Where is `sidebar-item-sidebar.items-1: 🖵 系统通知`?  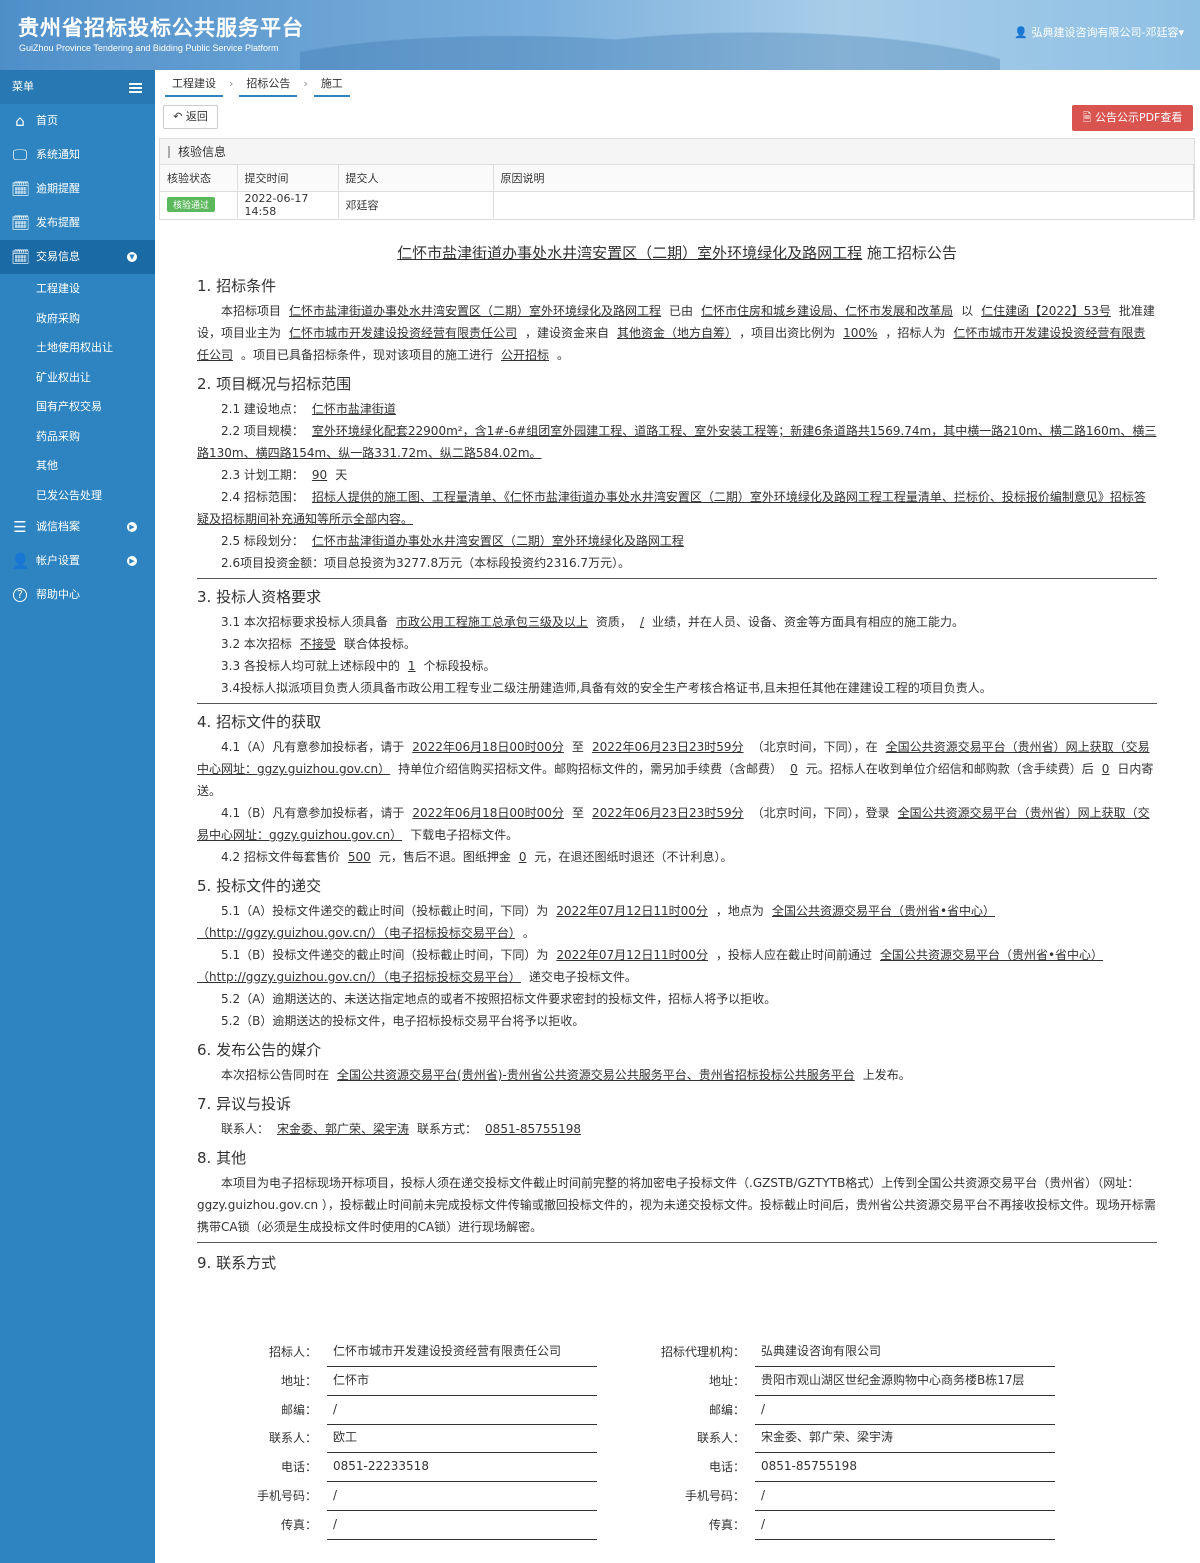
sidebar-item-sidebar.items-1: 🖵 系统通知 is located at coordinates (77, 155).